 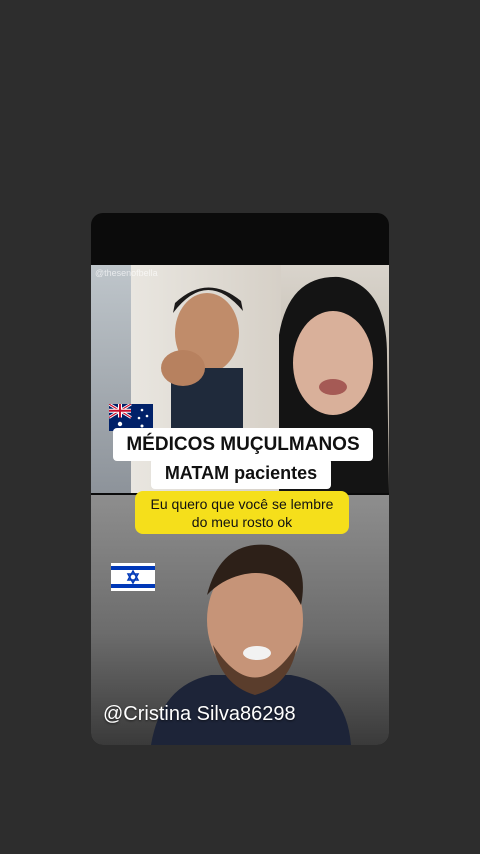 I want to click on watermark: @thesenofbella, so click(x=126, y=273).